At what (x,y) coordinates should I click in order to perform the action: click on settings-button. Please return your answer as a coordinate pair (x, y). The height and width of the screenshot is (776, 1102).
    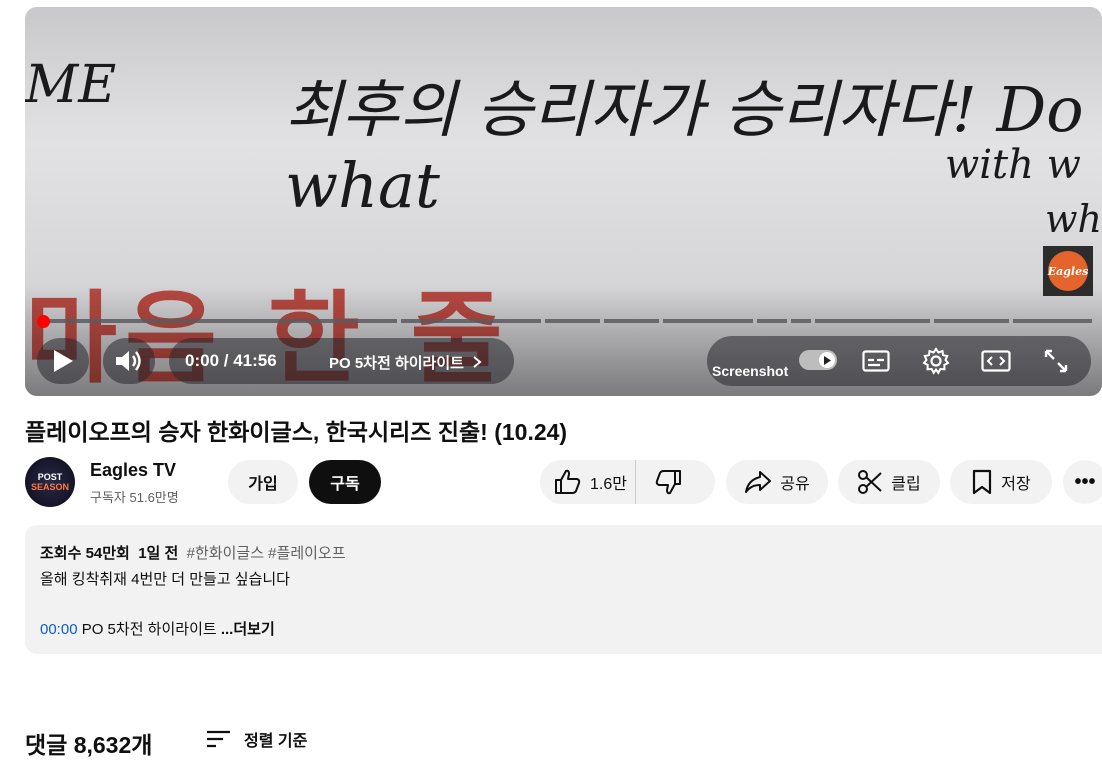
    Looking at the image, I should click on (936, 361).